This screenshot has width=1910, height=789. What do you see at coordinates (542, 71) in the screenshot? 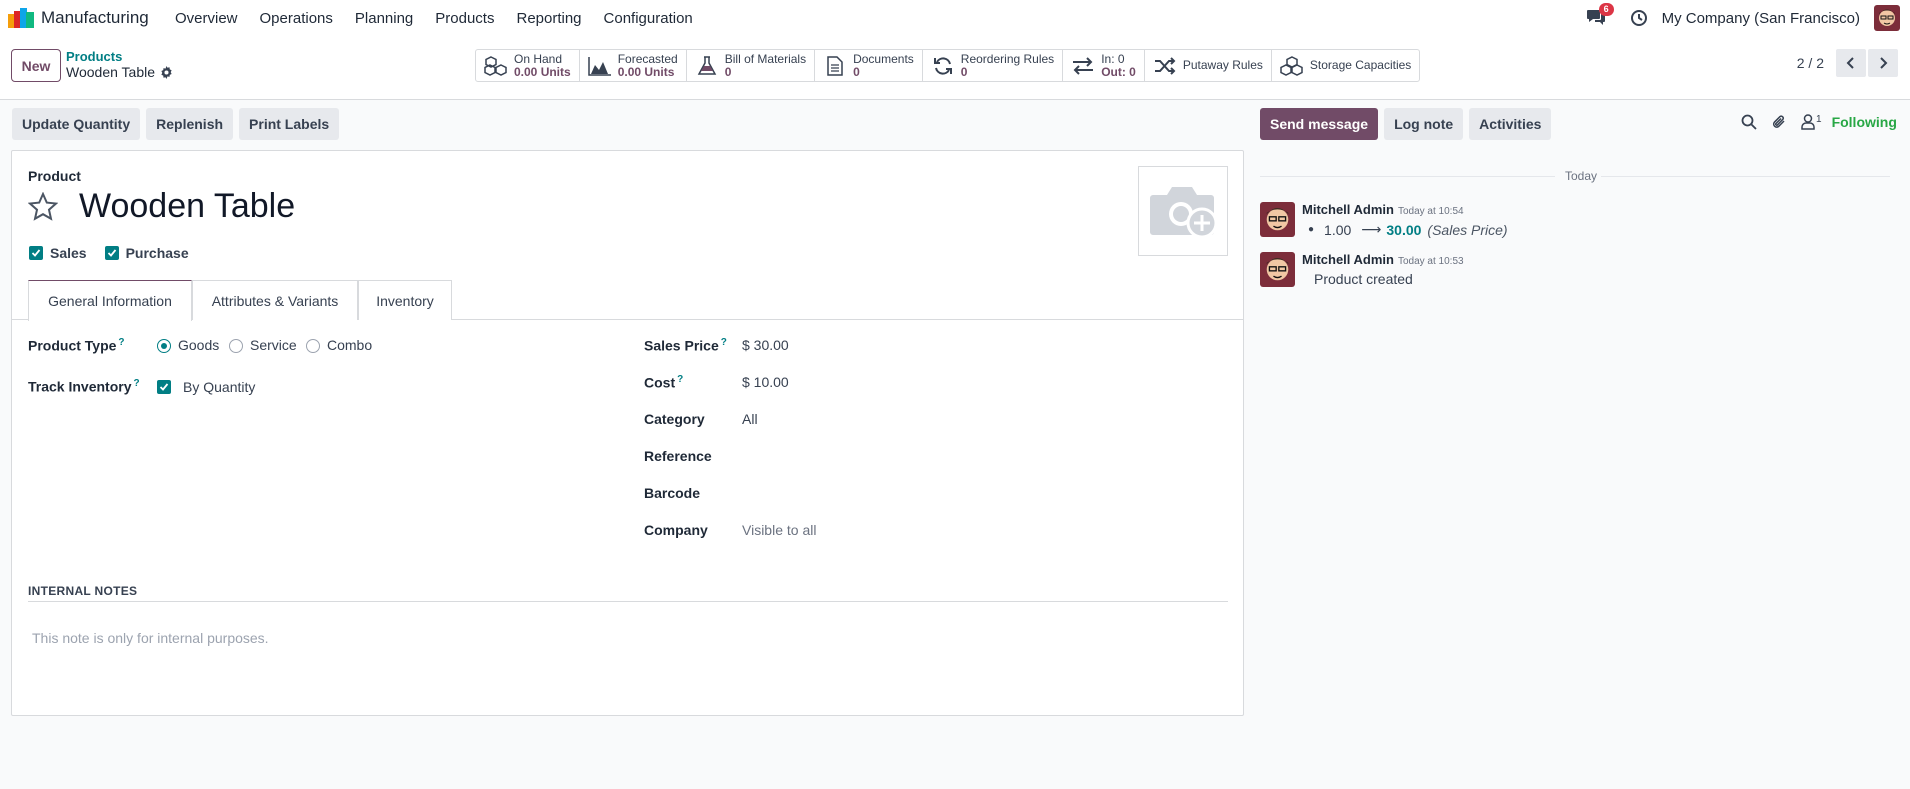
I see `on-hand-value: 0.00 Units` at bounding box center [542, 71].